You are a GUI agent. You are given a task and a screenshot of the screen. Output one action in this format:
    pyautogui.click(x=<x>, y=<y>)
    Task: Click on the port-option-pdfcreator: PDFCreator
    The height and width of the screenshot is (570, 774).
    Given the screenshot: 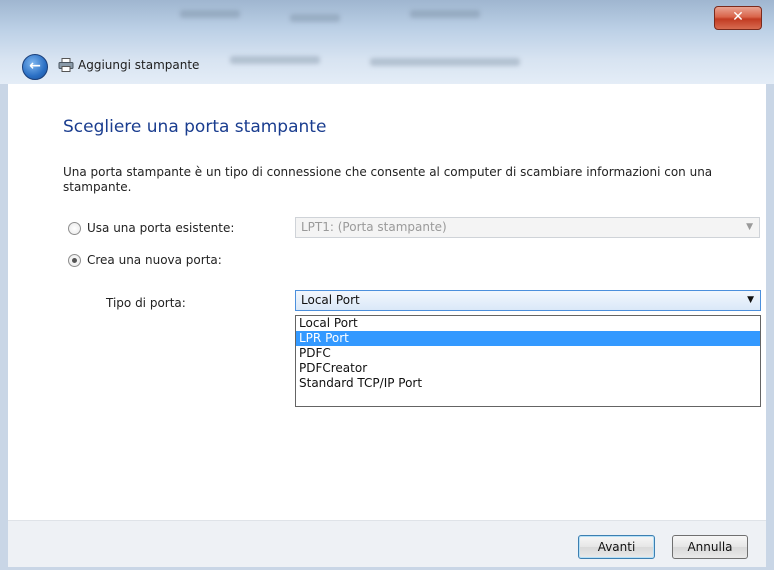 What is the action you would take?
    pyautogui.click(x=528, y=368)
    